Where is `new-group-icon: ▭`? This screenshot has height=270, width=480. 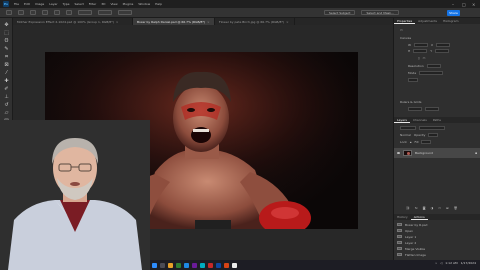 new-group-icon: ▭ is located at coordinates (439, 208).